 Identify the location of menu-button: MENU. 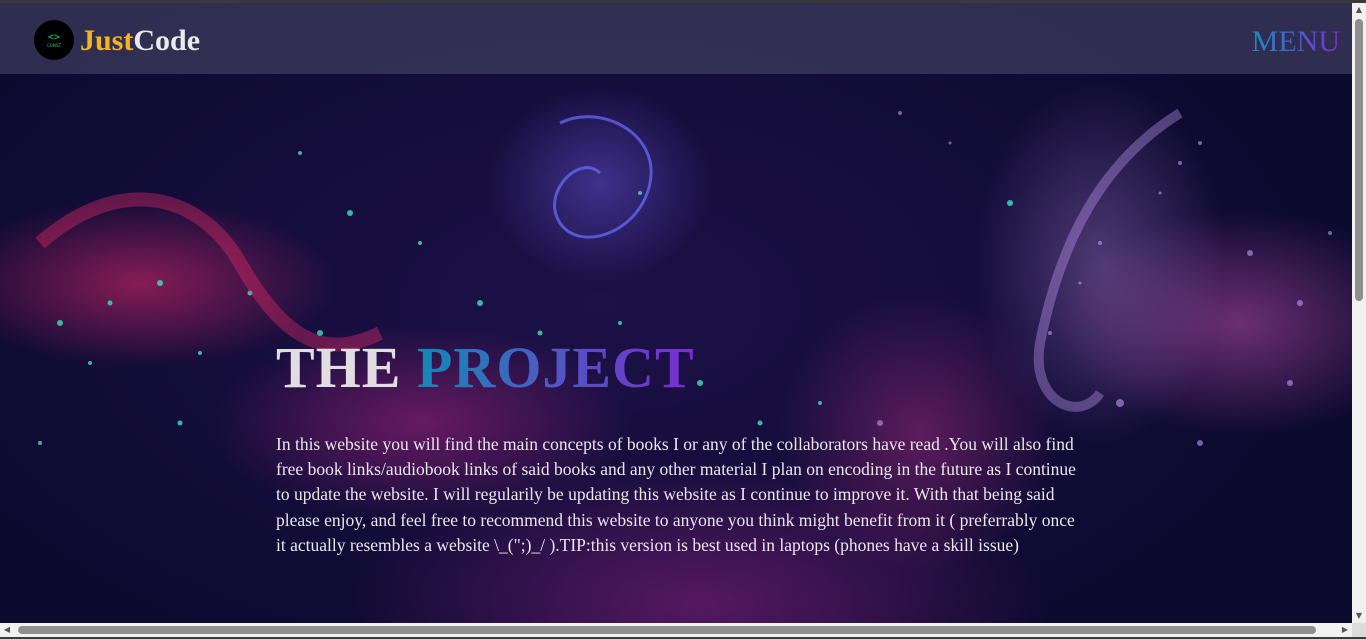
(1296, 42).